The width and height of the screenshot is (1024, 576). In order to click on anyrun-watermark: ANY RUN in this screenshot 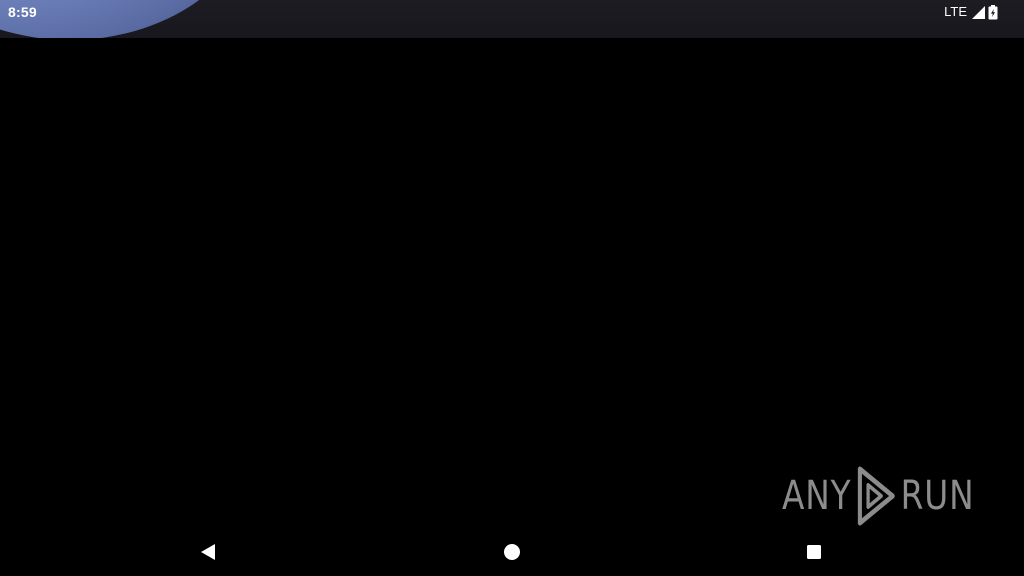, I will do `click(878, 496)`.